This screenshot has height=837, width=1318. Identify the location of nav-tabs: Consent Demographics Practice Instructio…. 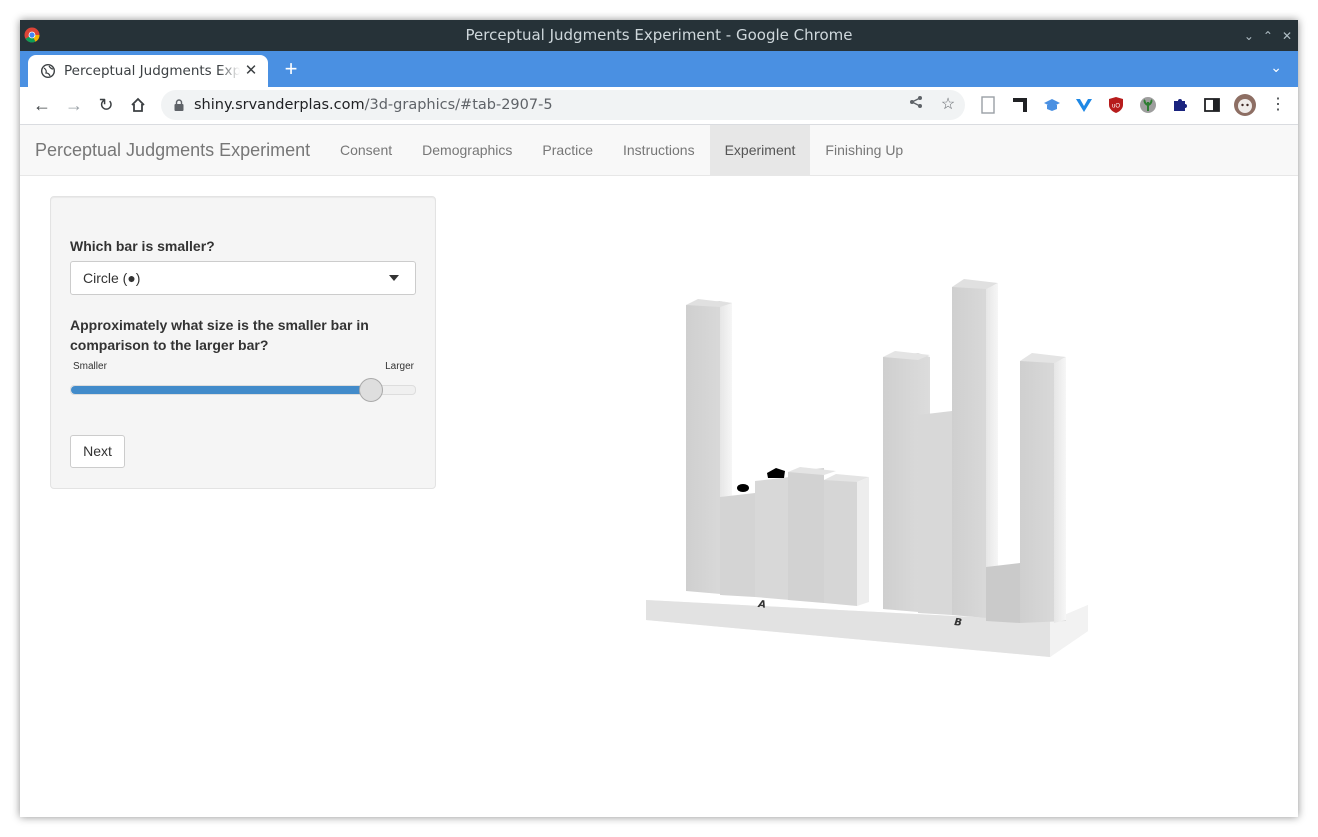
(621, 150).